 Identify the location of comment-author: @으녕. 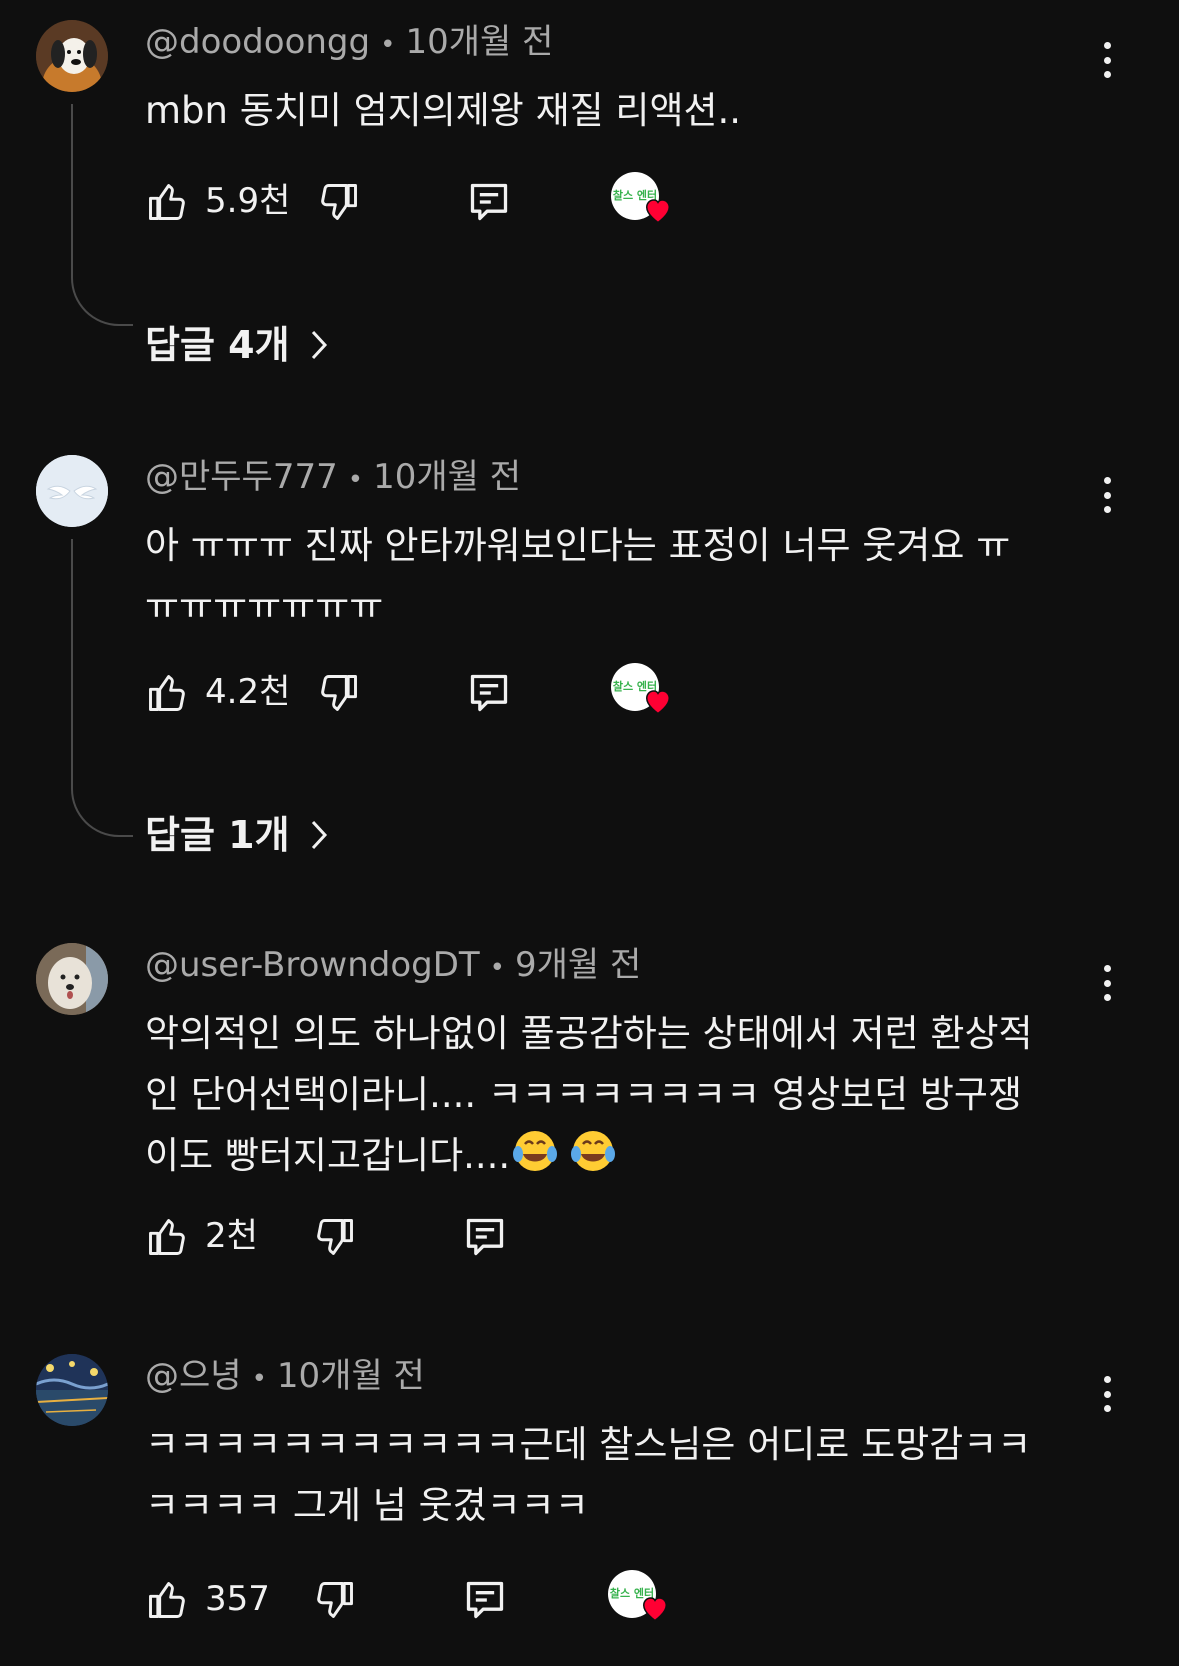
(193, 1376).